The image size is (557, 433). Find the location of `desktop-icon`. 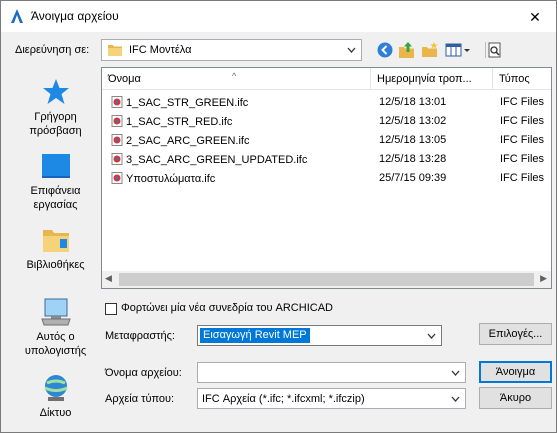

desktop-icon is located at coordinates (55, 166).